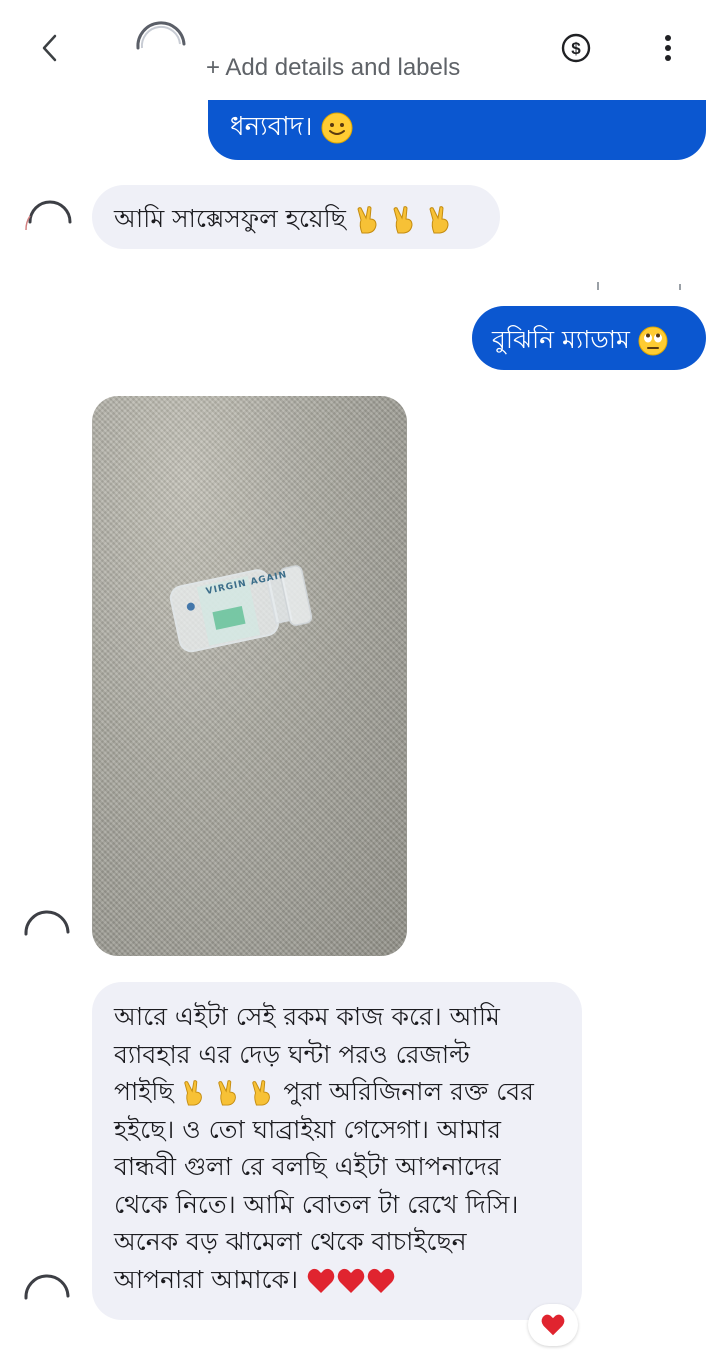 The image size is (720, 1352). Describe the element at coordinates (640, 277) in the screenshot. I see `read-receipt-avatar` at that location.